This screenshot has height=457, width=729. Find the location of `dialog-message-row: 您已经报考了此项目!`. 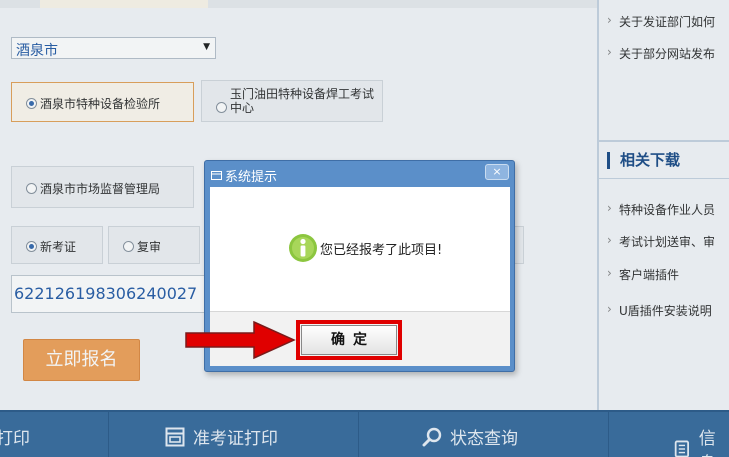

dialog-message-row: 您已经报考了此项目! is located at coordinates (365, 248).